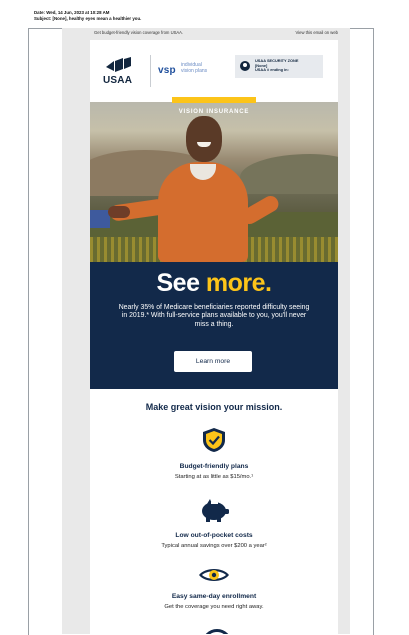  What do you see at coordinates (214, 112) in the screenshot?
I see `hero-label: VISION INSURANCE` at bounding box center [214, 112].